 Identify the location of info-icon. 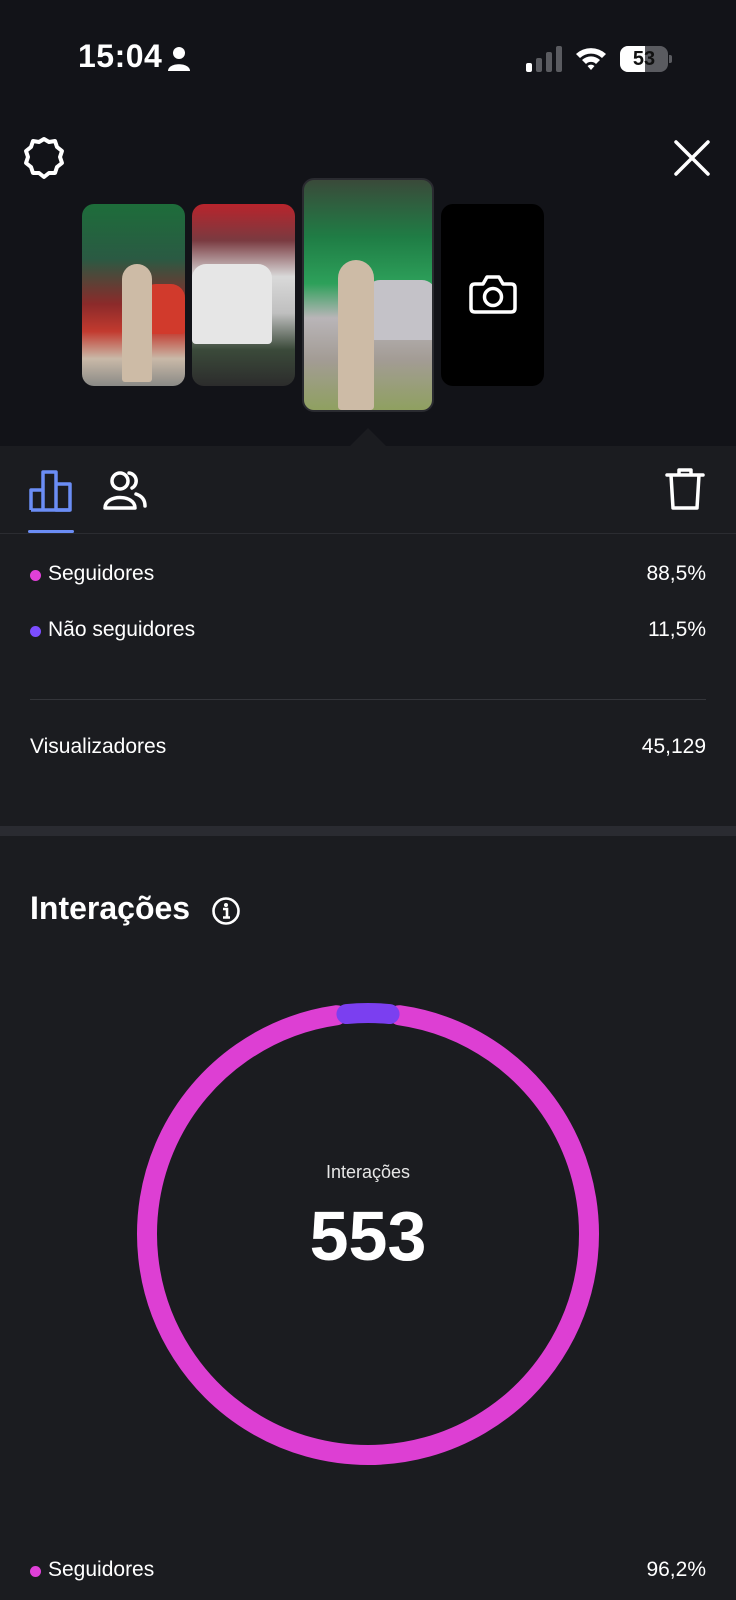
(226, 911).